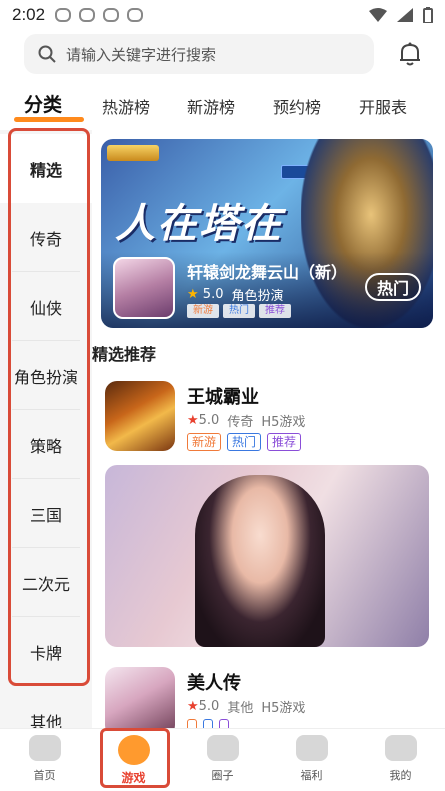  What do you see at coordinates (393, 287) in the screenshot?
I see `hot-button: 热门` at bounding box center [393, 287].